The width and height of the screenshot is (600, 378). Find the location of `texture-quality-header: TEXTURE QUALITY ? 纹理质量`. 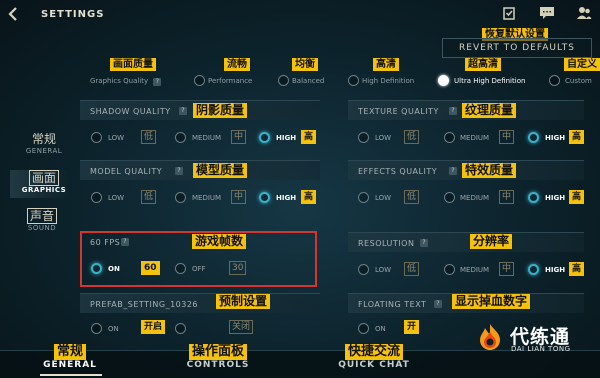

texture-quality-header: TEXTURE QUALITY ? 纹理质量 is located at coordinates (466, 110).